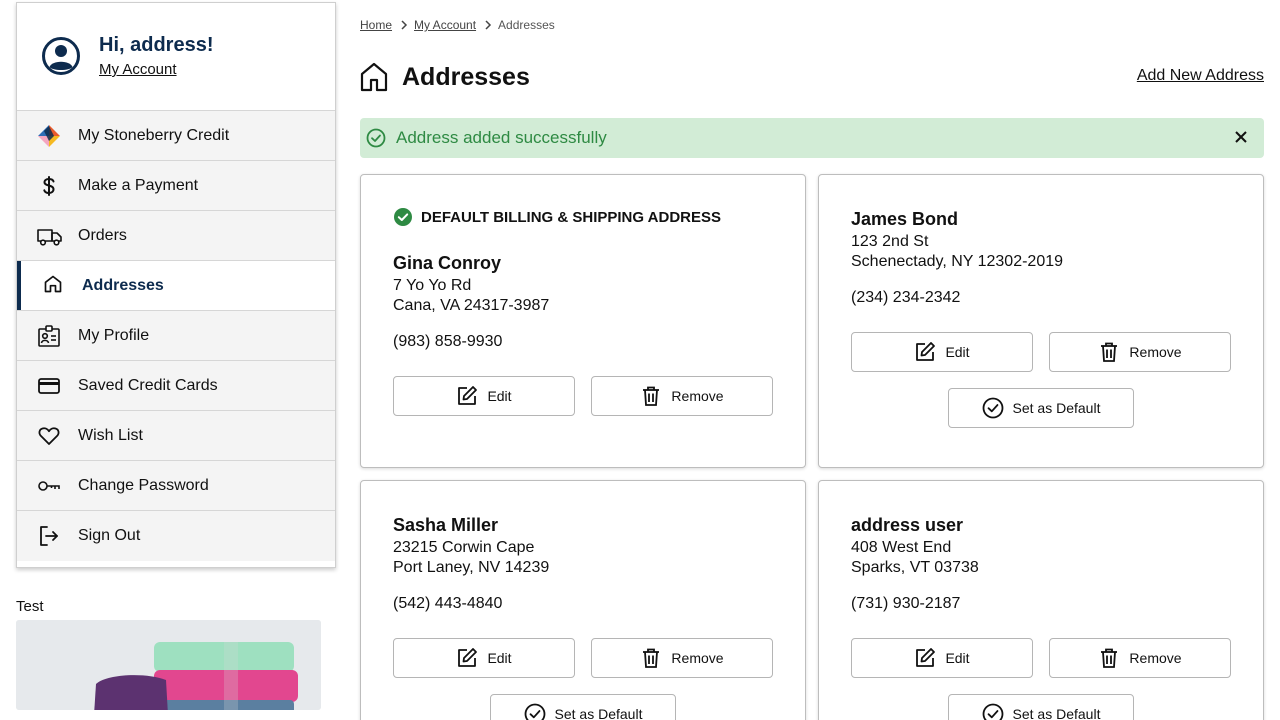 The image size is (1280, 720). I want to click on sidebar-item-addresses: Addresses, so click(176, 286).